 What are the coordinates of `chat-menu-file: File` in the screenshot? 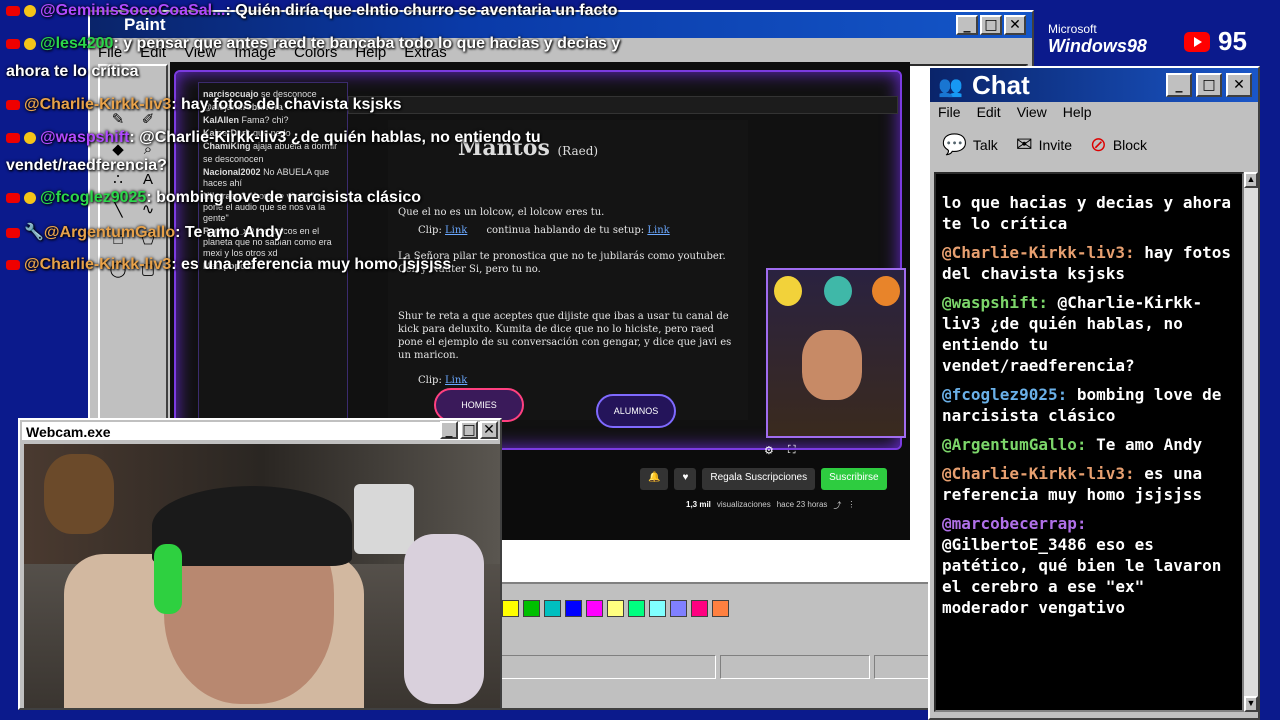 It's located at (949, 114).